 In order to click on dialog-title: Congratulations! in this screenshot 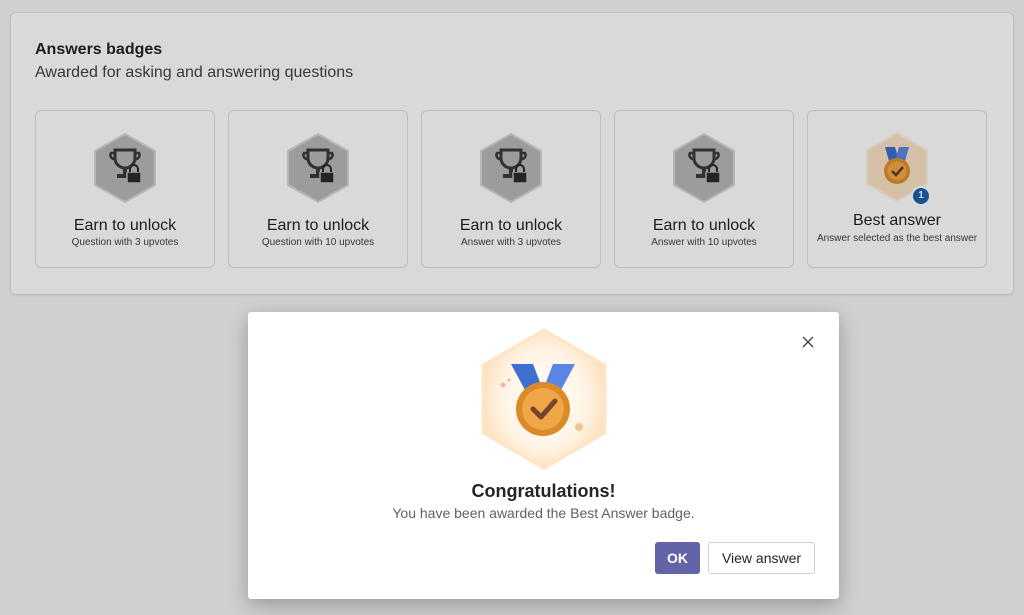, I will do `click(543, 491)`.